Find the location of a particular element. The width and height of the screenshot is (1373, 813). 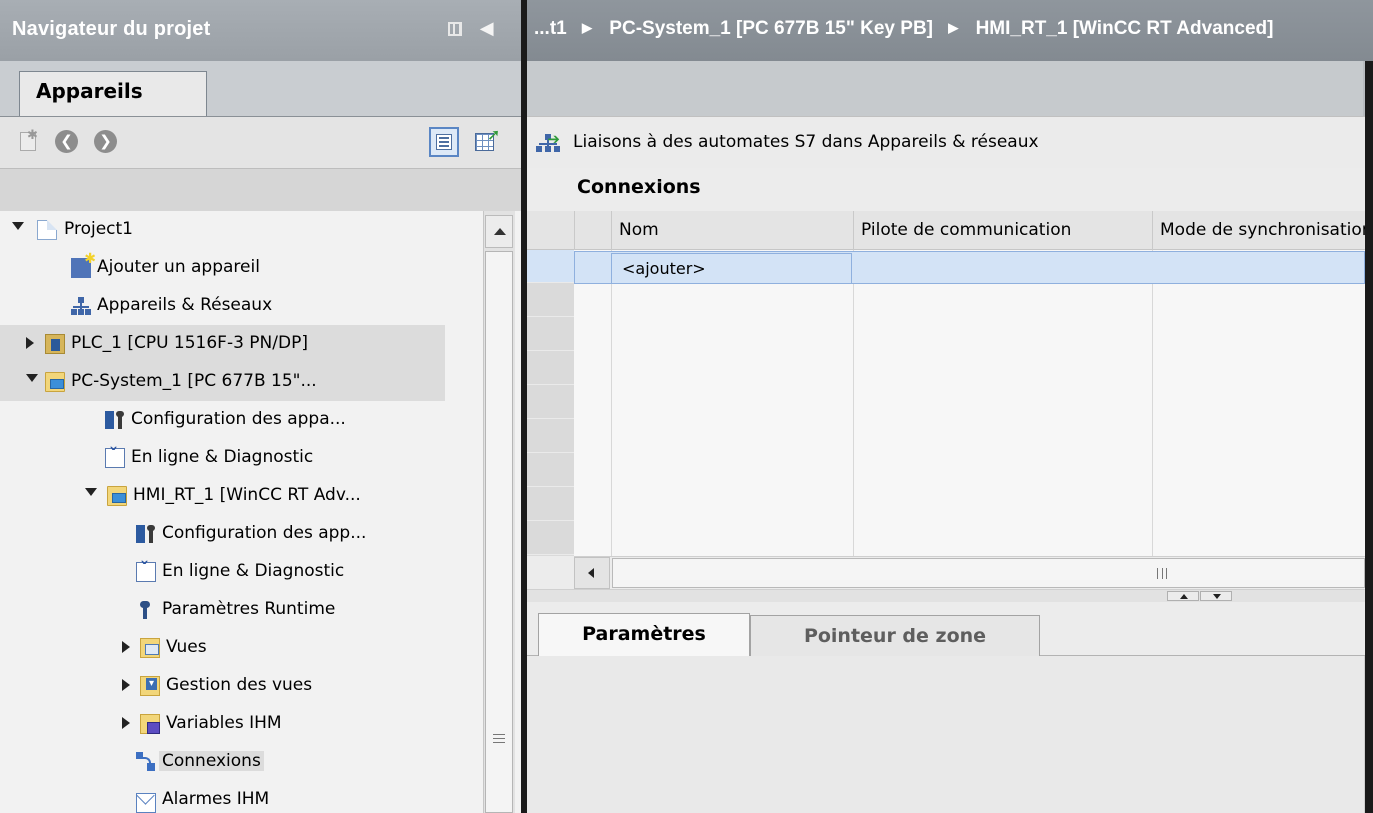

back-arrow-icon: ❮ is located at coordinates (66, 141).